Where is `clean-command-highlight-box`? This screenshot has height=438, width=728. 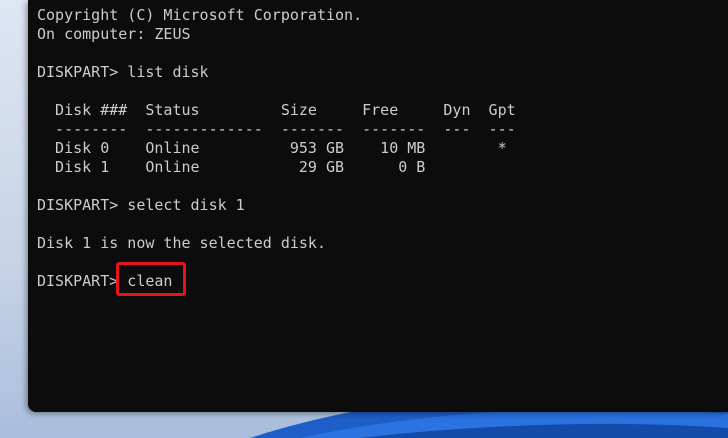
clean-command-highlight-box is located at coordinates (151, 279).